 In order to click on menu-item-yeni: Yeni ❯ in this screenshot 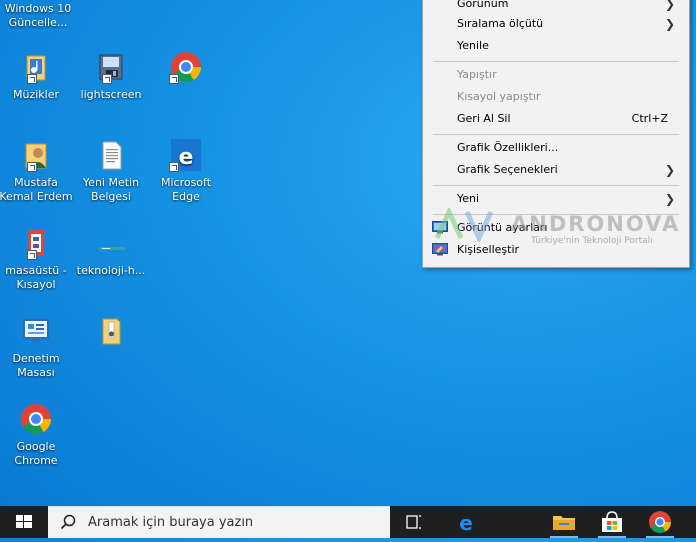, I will do `click(556, 199)`.